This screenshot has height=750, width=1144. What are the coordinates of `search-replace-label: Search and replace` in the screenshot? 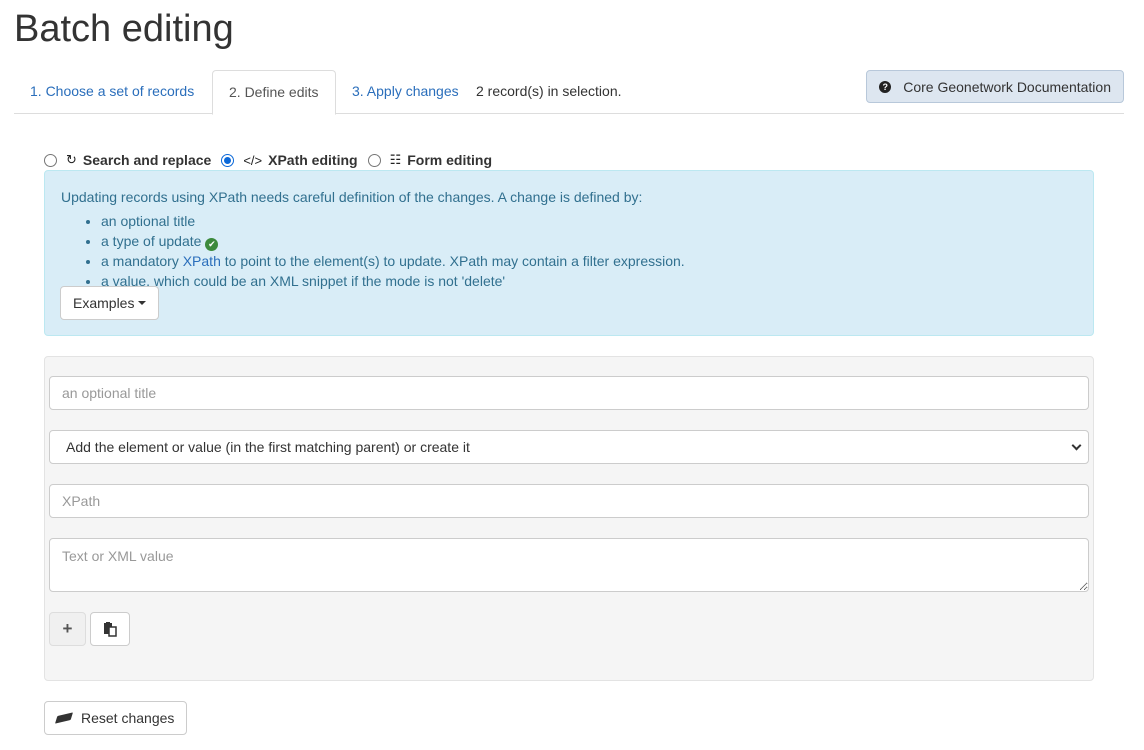 It's located at (147, 160).